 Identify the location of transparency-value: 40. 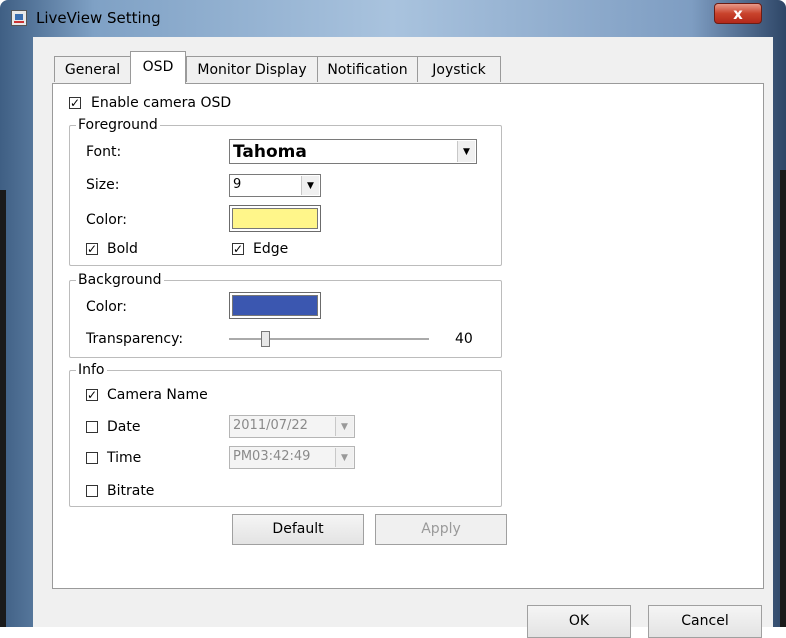
(464, 339).